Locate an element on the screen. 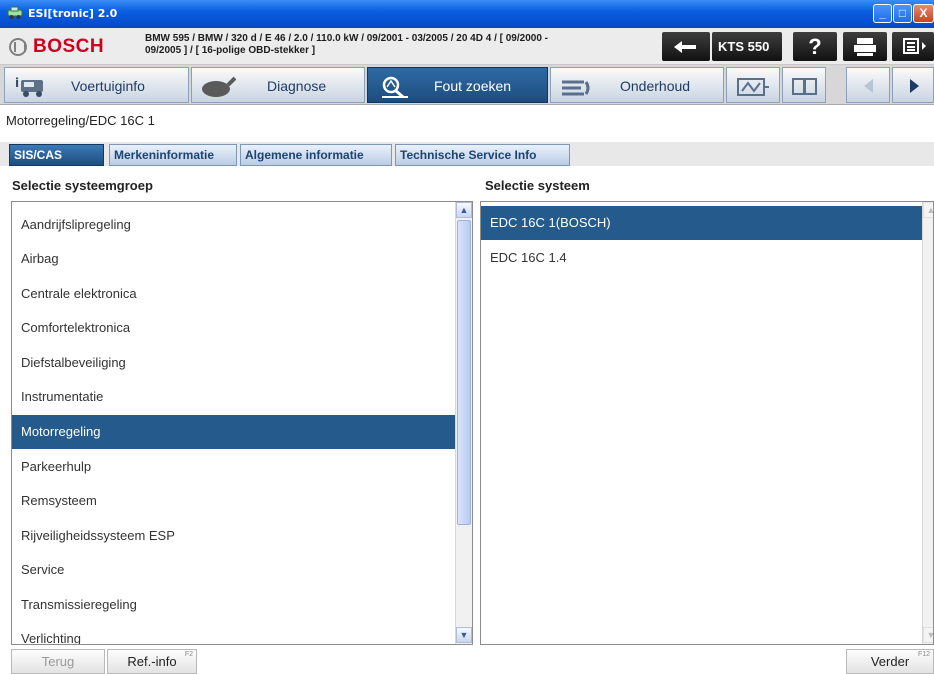  list-item: Airbag is located at coordinates (233, 259).